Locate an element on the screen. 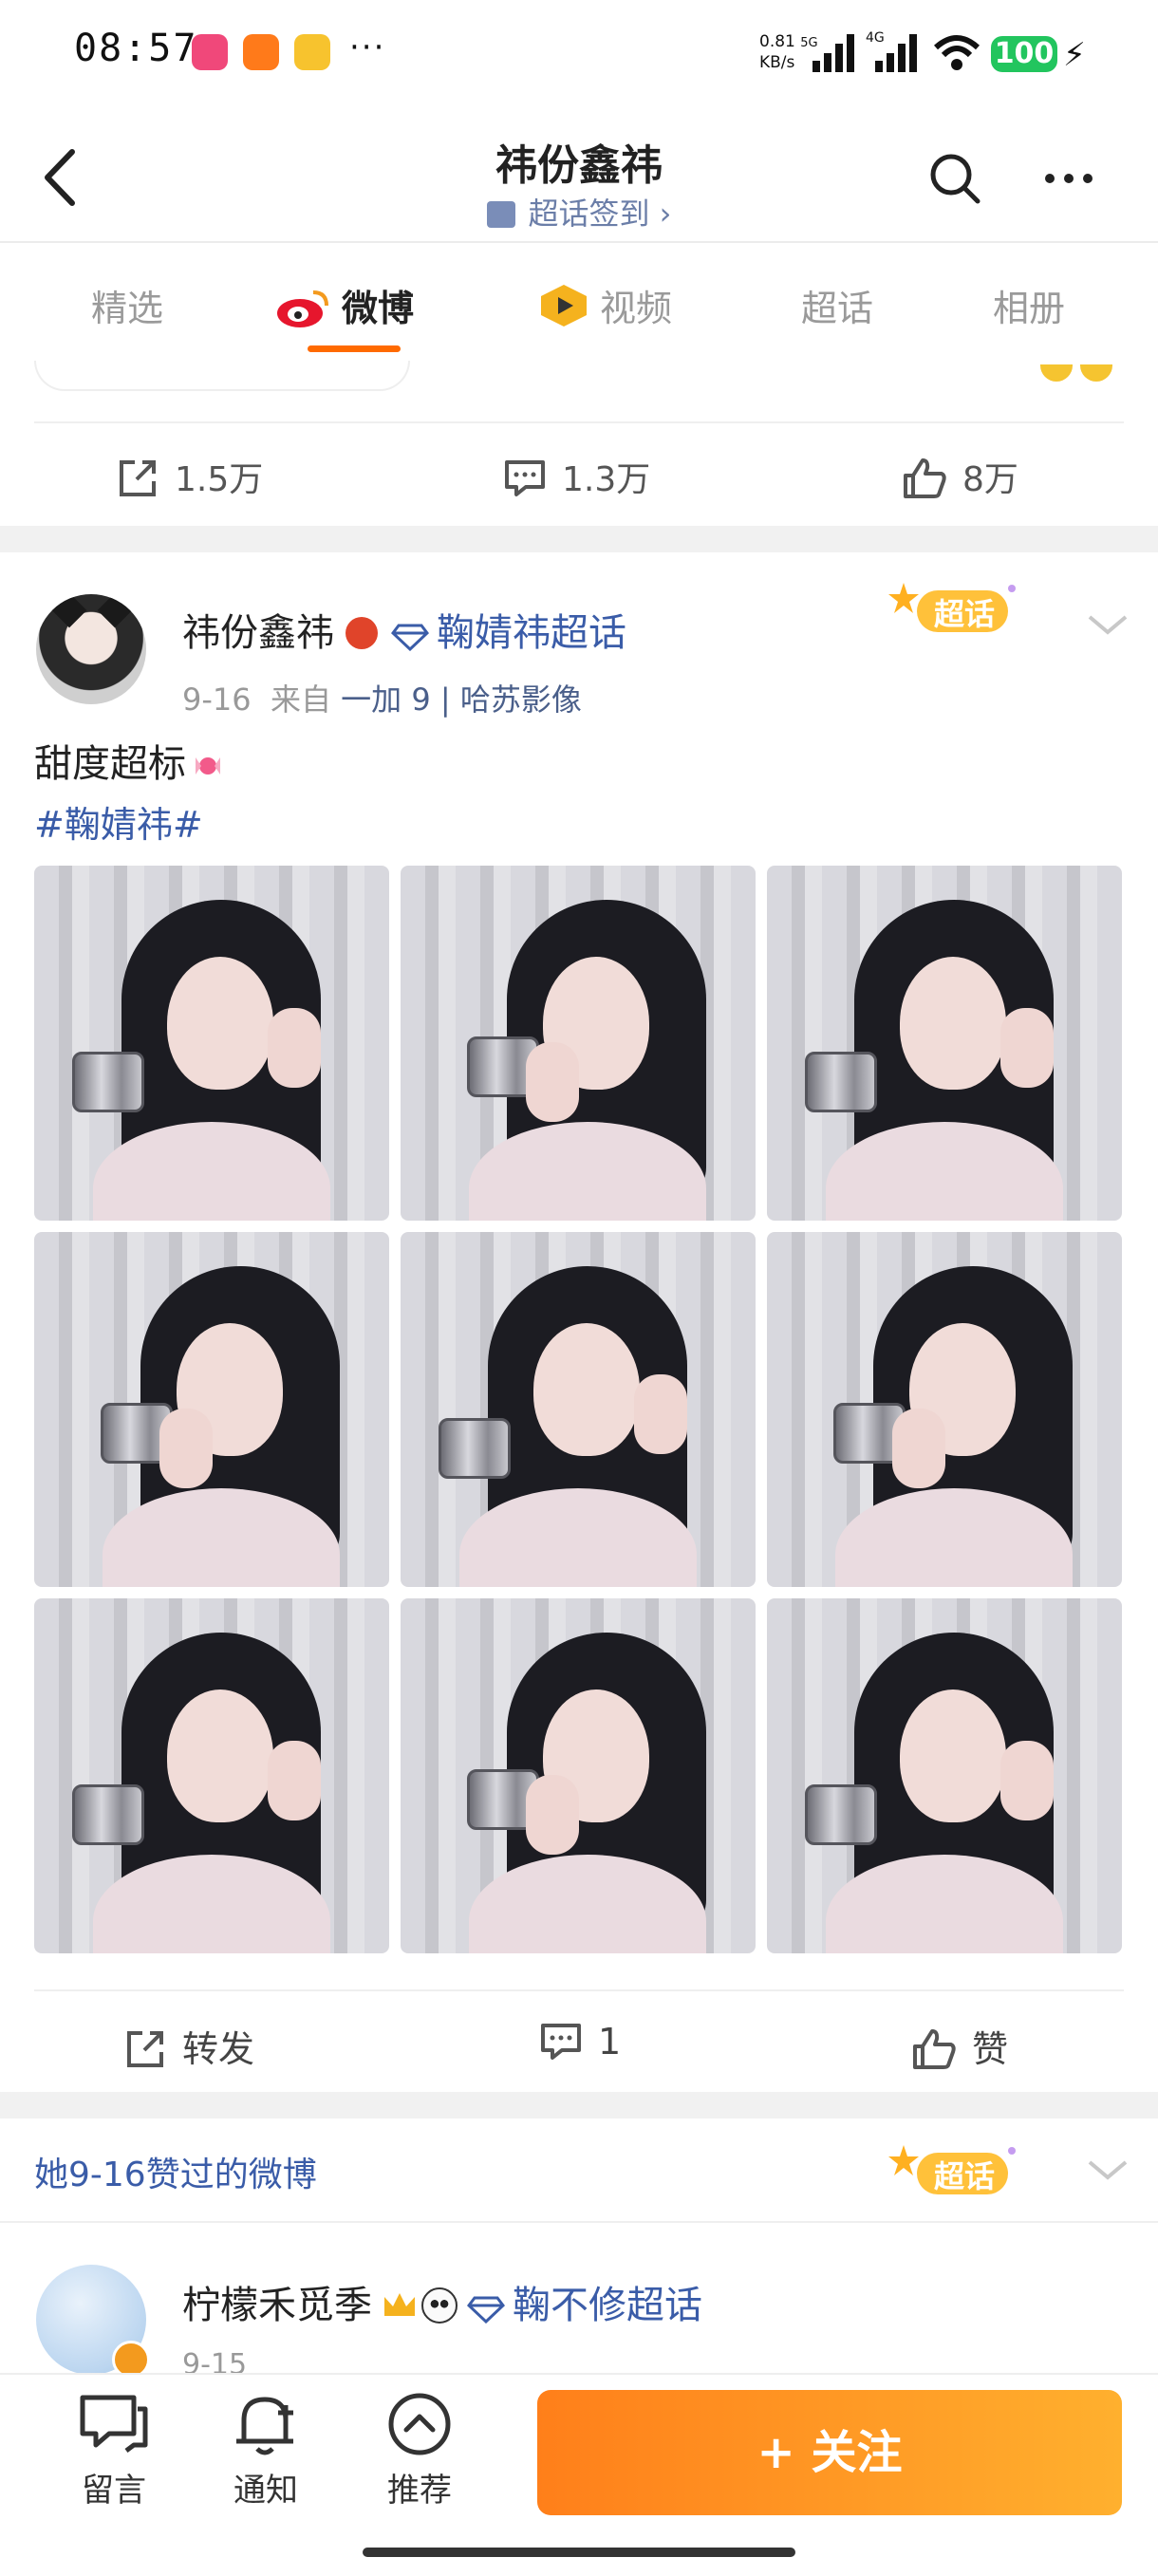 This screenshot has width=1158, height=2576. repost-label: 转发 is located at coordinates (218, 2049).